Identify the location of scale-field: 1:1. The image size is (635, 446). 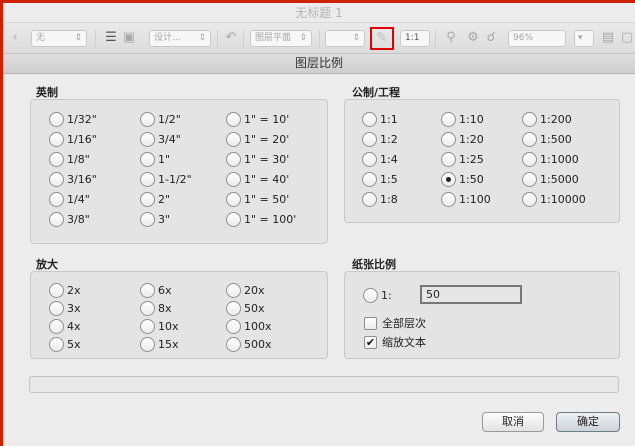
(415, 38).